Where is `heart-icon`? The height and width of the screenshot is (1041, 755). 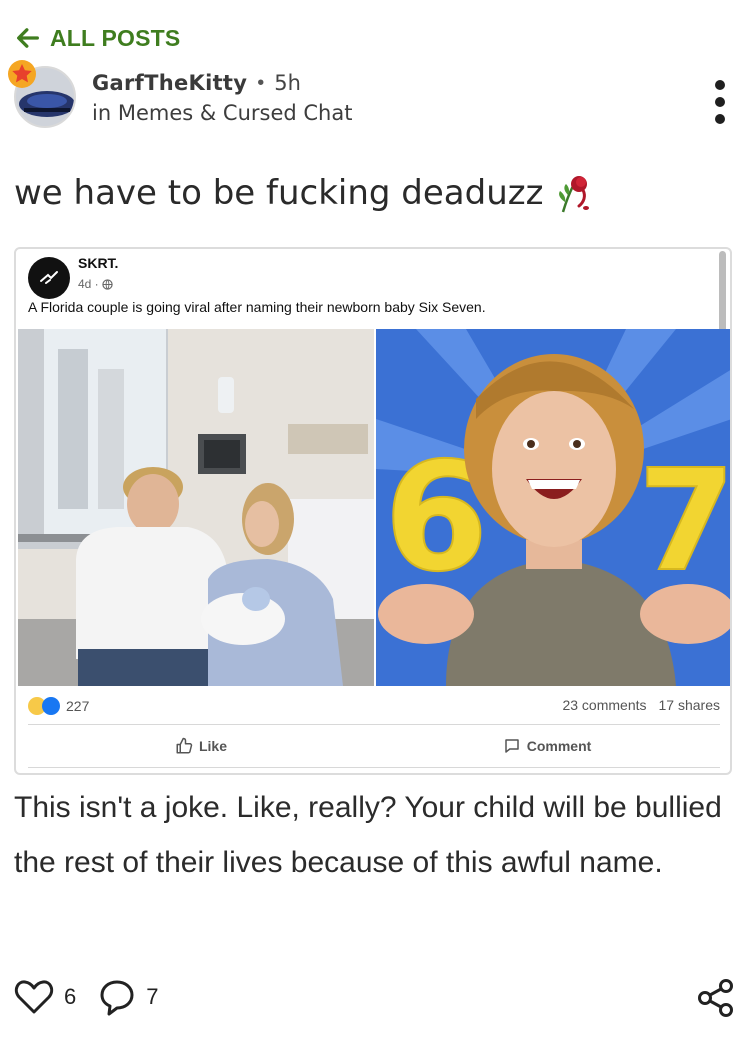
heart-icon is located at coordinates (34, 997).